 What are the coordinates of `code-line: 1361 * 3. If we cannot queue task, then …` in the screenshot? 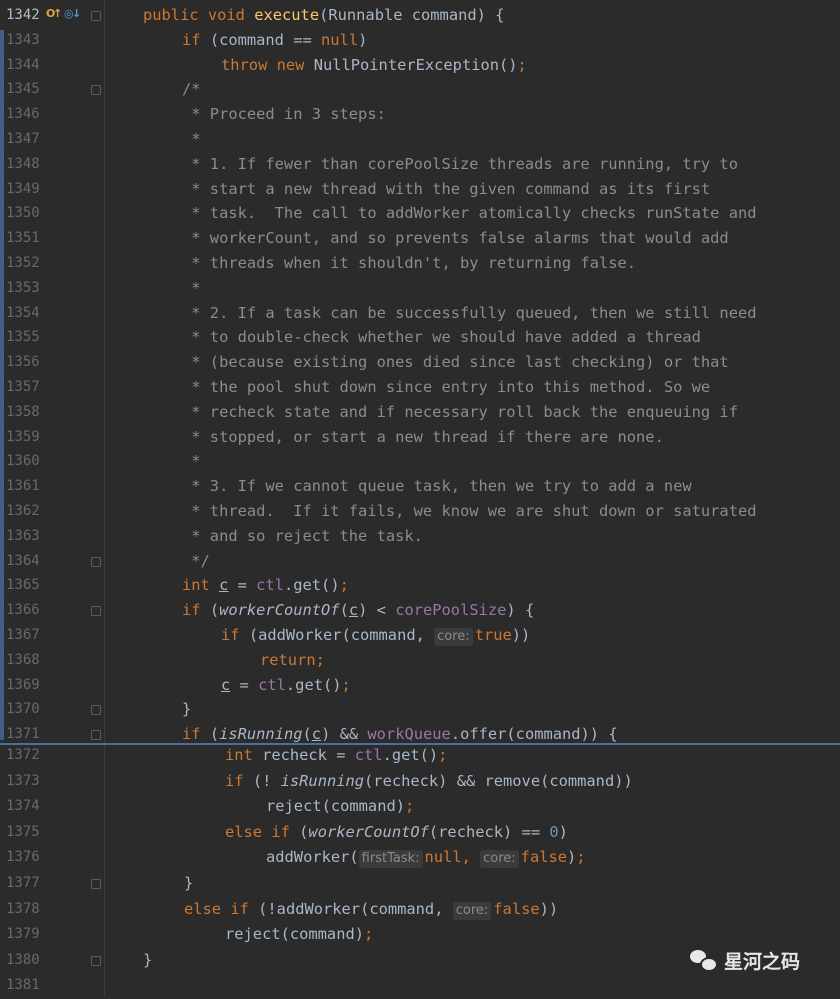 It's located at (420, 486).